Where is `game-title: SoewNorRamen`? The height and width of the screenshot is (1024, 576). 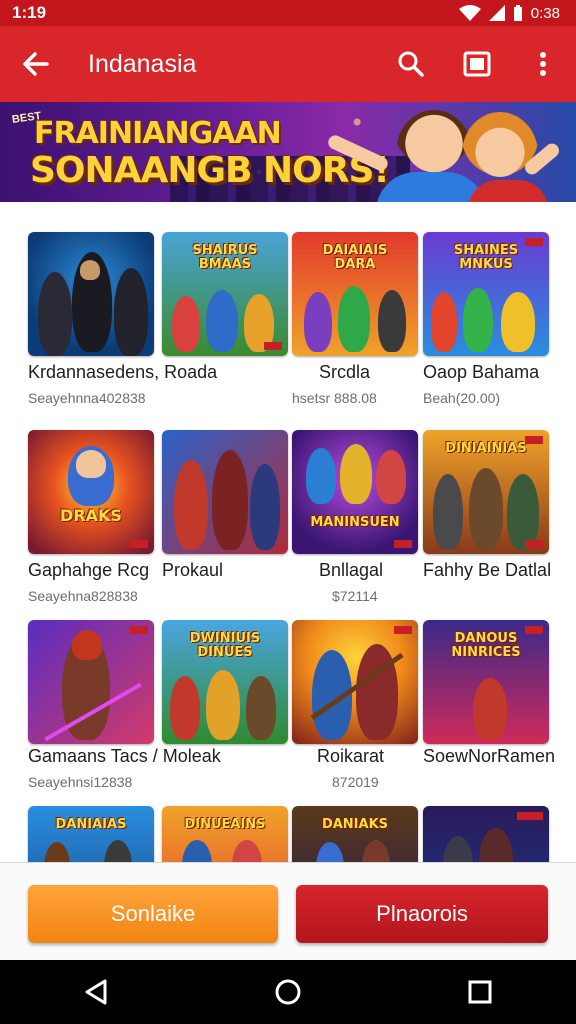 game-title: SoewNorRamen is located at coordinates (489, 756).